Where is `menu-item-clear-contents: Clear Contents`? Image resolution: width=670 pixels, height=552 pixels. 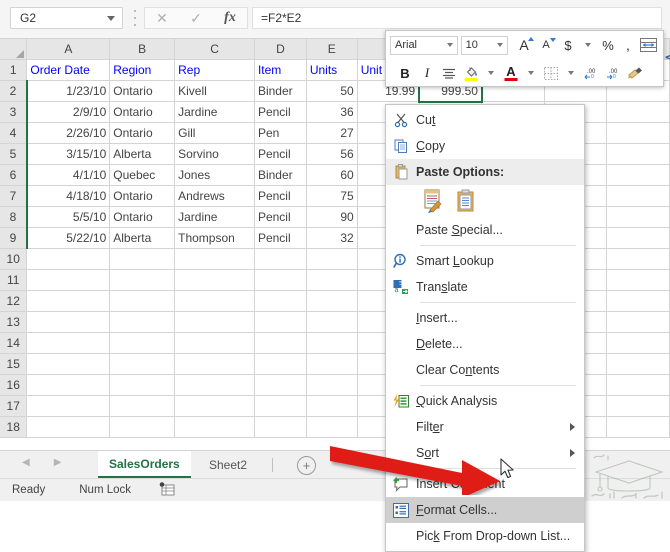
menu-item-clear-contents: Clear Contents is located at coordinates (485, 370).